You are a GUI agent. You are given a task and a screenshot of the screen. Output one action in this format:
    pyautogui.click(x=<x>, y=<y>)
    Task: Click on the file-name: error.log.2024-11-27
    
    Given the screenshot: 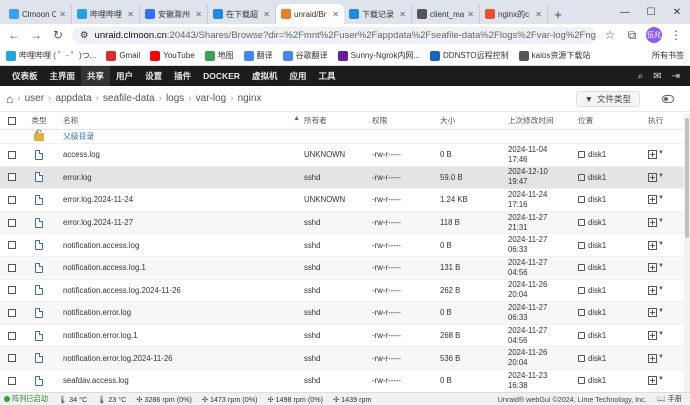 What is the action you would take?
    pyautogui.click(x=179, y=222)
    